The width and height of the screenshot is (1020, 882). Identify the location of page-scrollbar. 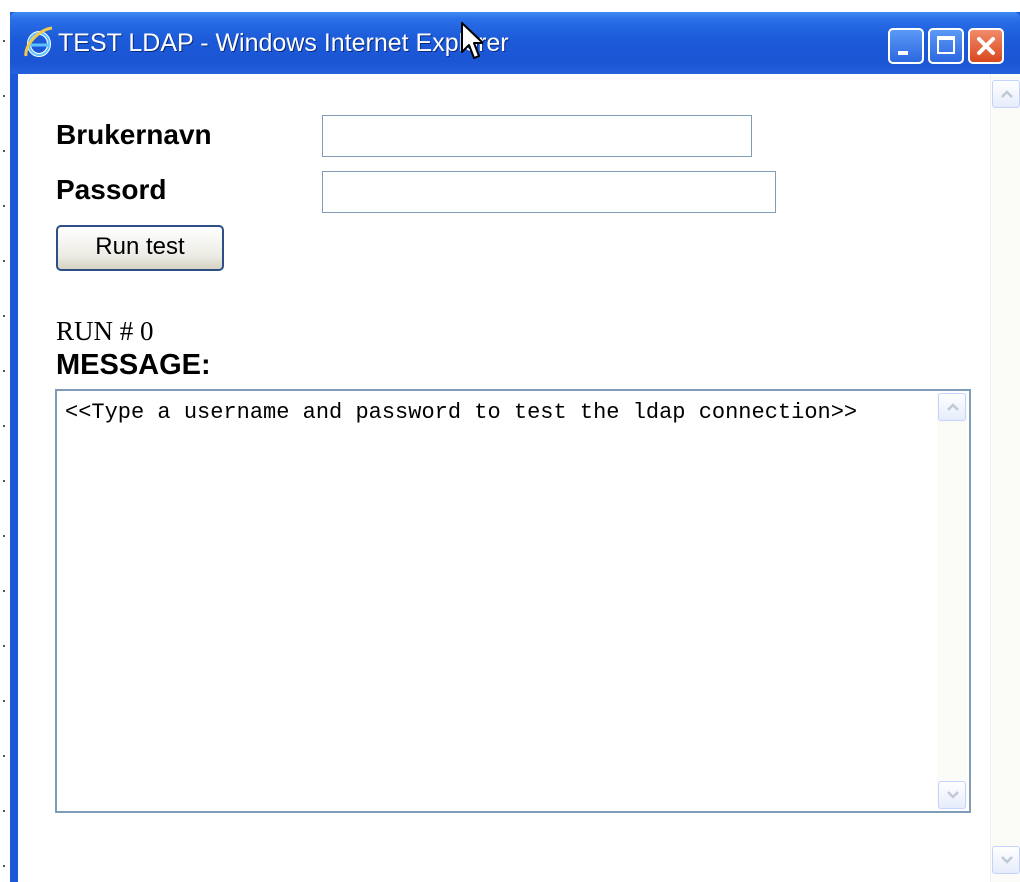
(1005, 478).